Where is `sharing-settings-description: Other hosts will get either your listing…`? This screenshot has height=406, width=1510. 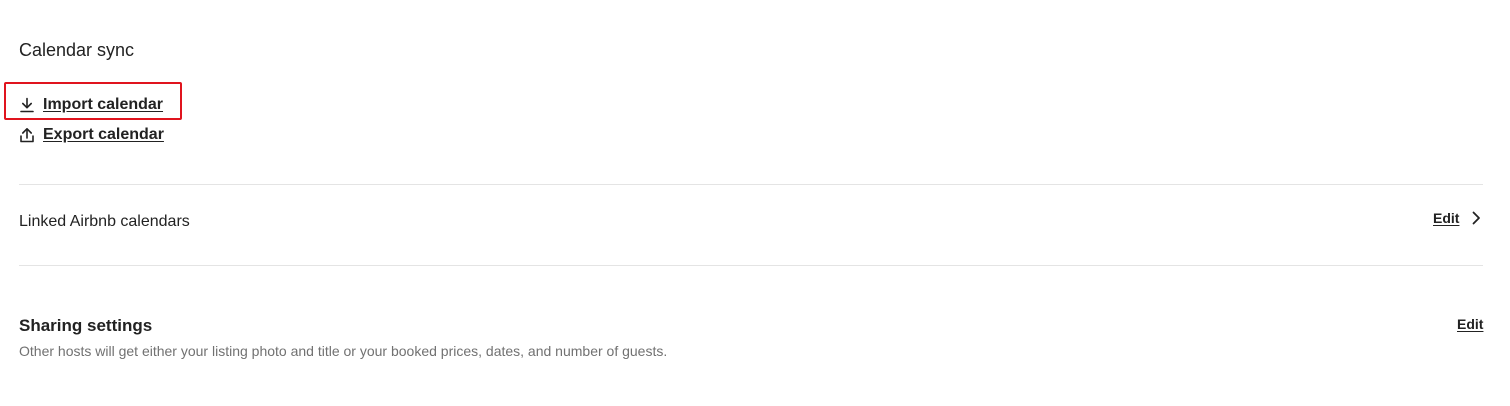
sharing-settings-description: Other hosts will get either your listing… is located at coordinates (343, 351).